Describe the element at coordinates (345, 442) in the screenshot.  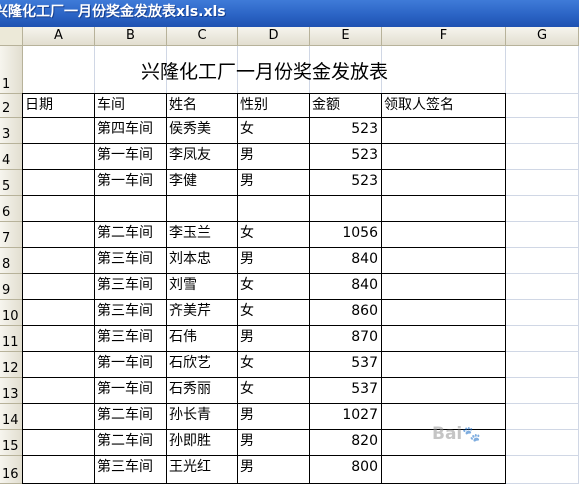
I see `amount-cell: 820` at that location.